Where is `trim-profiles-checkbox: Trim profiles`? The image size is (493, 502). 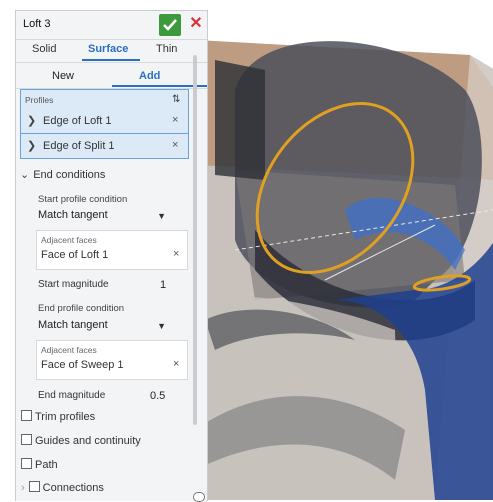 trim-profiles-checkbox: Trim profiles is located at coordinates (58, 416).